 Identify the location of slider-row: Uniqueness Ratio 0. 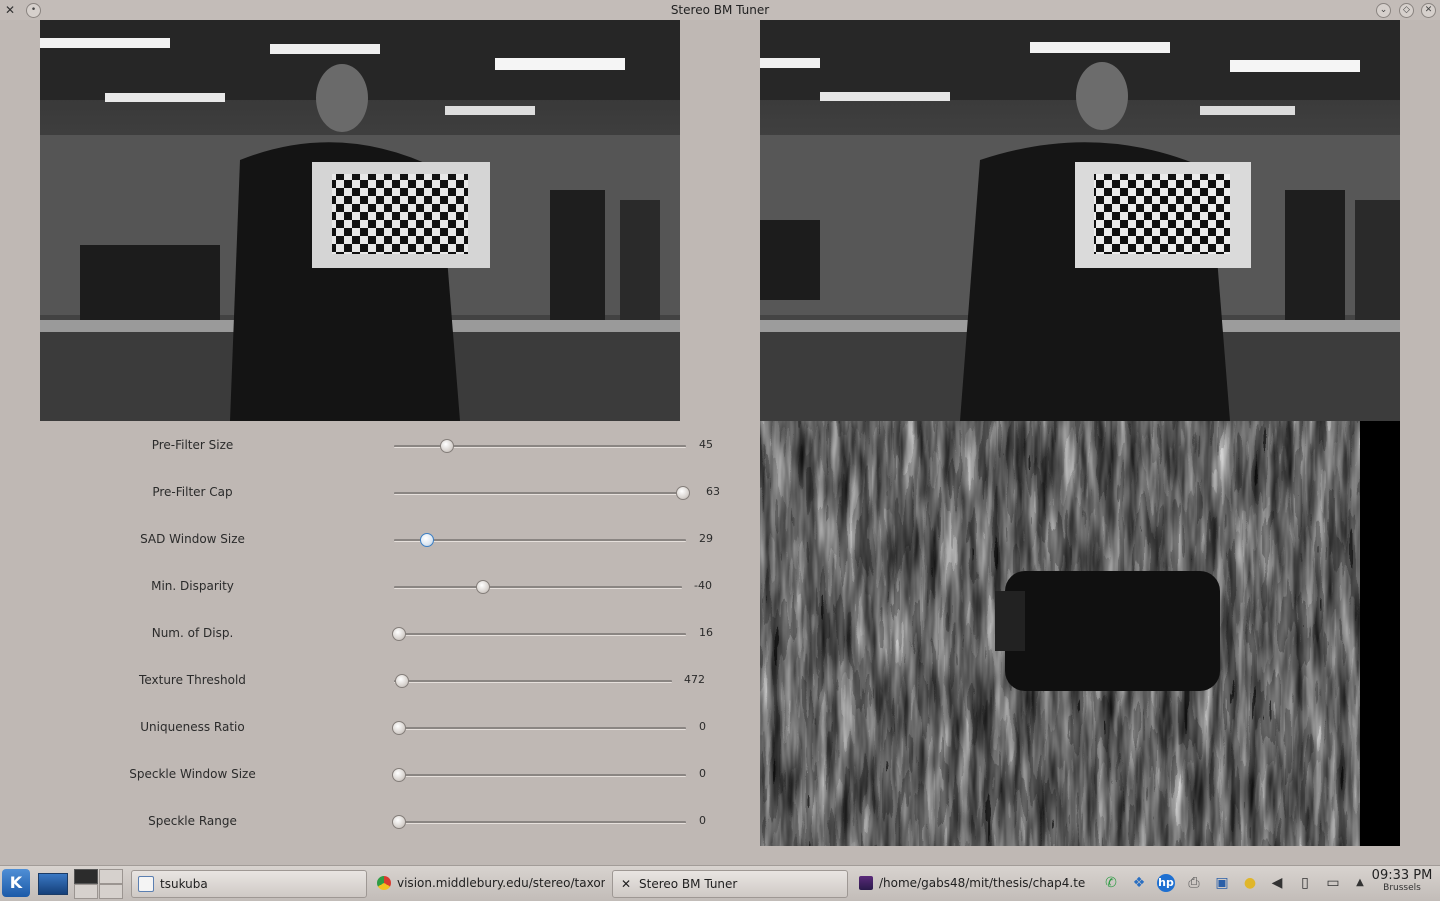
(365, 728).